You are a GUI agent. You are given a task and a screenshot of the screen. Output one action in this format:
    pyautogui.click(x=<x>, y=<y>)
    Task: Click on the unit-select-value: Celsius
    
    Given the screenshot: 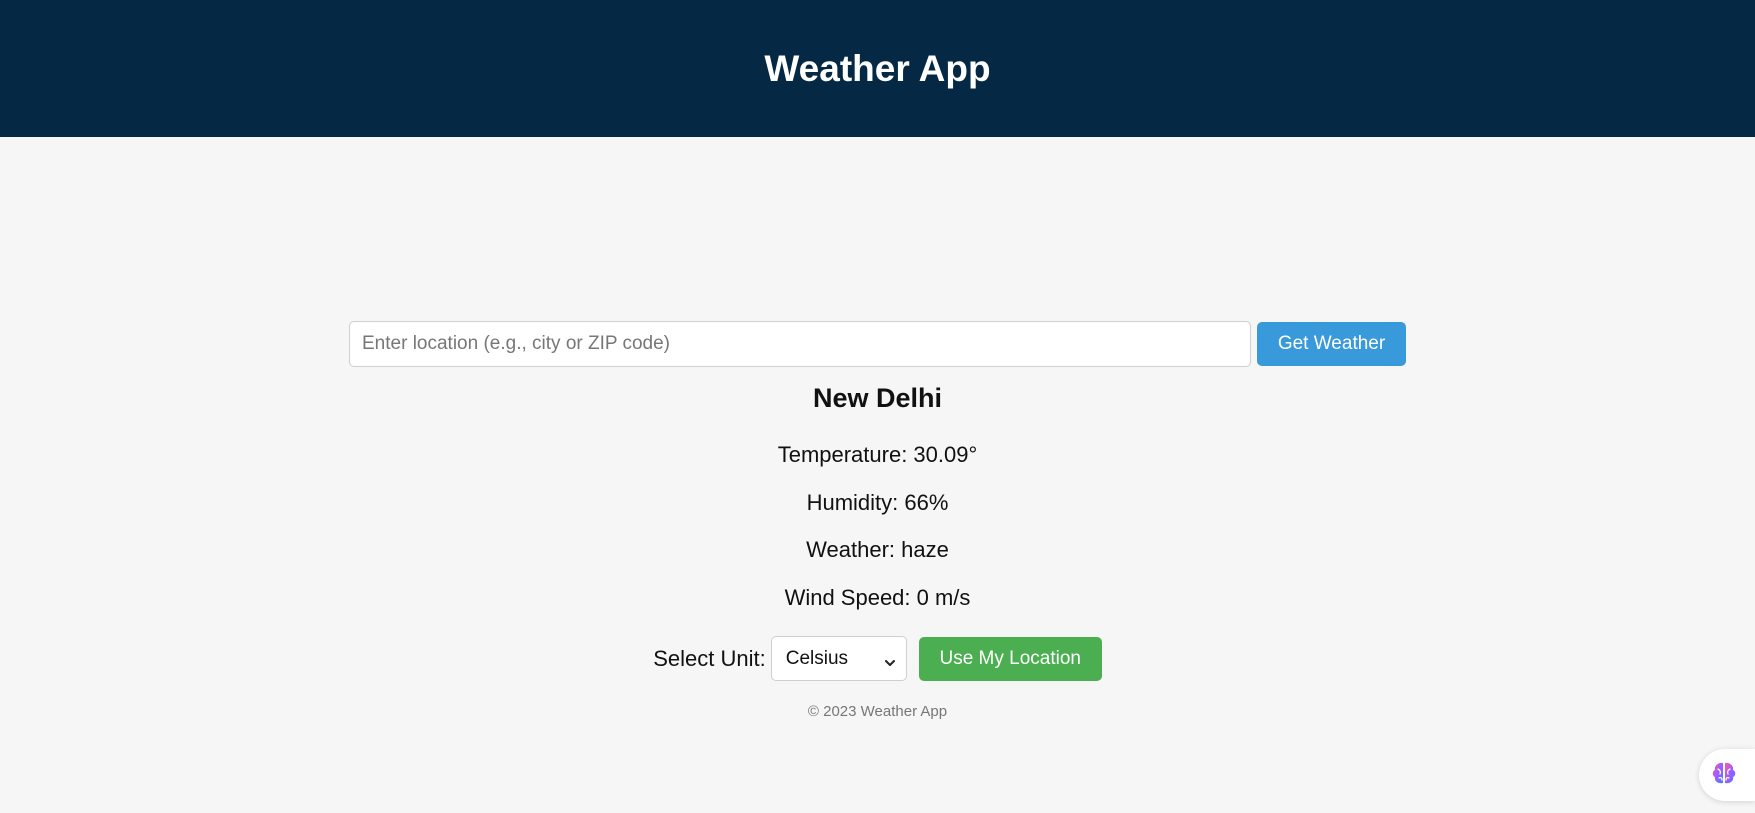 What is the action you would take?
    pyautogui.click(x=817, y=658)
    